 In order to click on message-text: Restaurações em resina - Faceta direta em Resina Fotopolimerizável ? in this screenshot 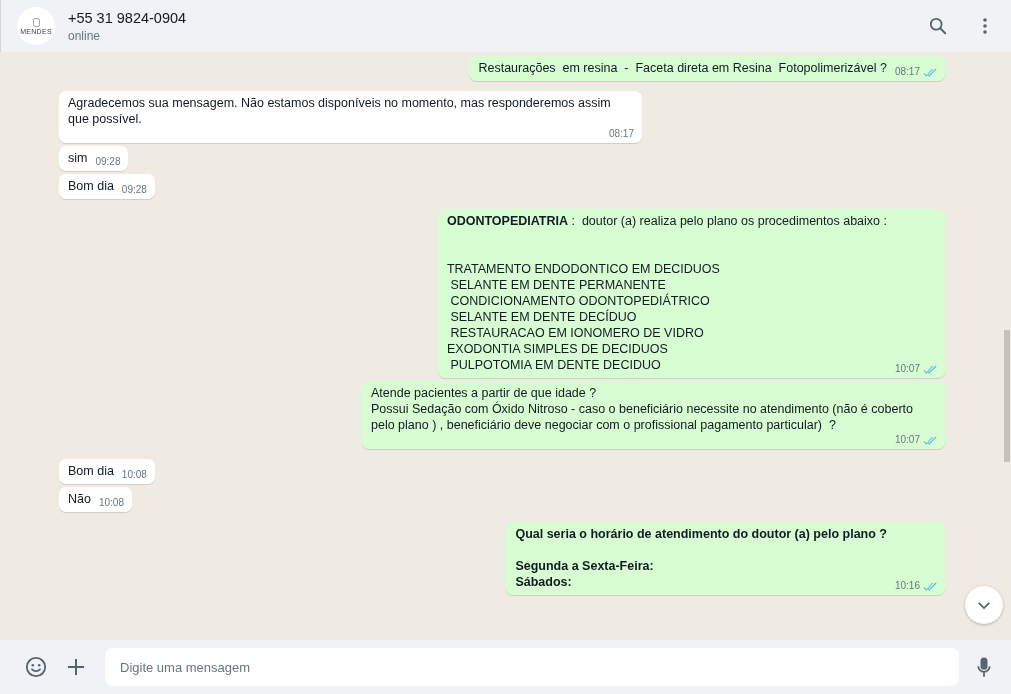, I will do `click(682, 68)`.